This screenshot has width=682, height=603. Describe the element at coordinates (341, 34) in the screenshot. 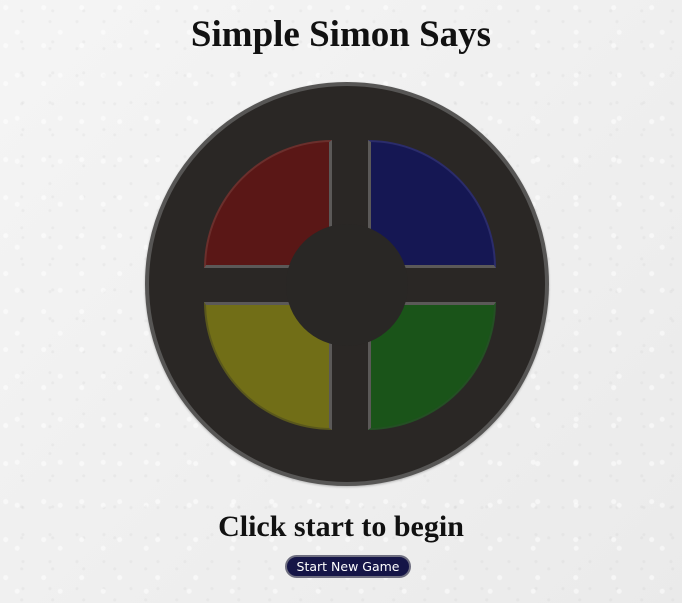

I see `page-title: Simple Simon Says` at that location.